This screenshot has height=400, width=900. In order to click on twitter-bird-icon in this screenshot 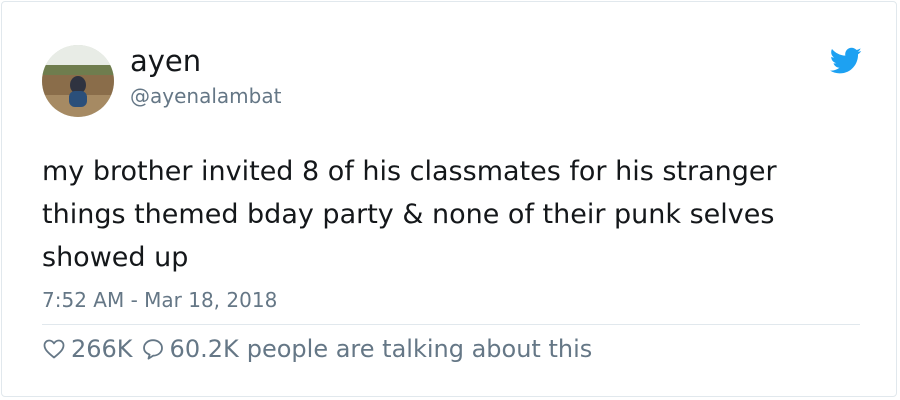, I will do `click(845, 61)`.